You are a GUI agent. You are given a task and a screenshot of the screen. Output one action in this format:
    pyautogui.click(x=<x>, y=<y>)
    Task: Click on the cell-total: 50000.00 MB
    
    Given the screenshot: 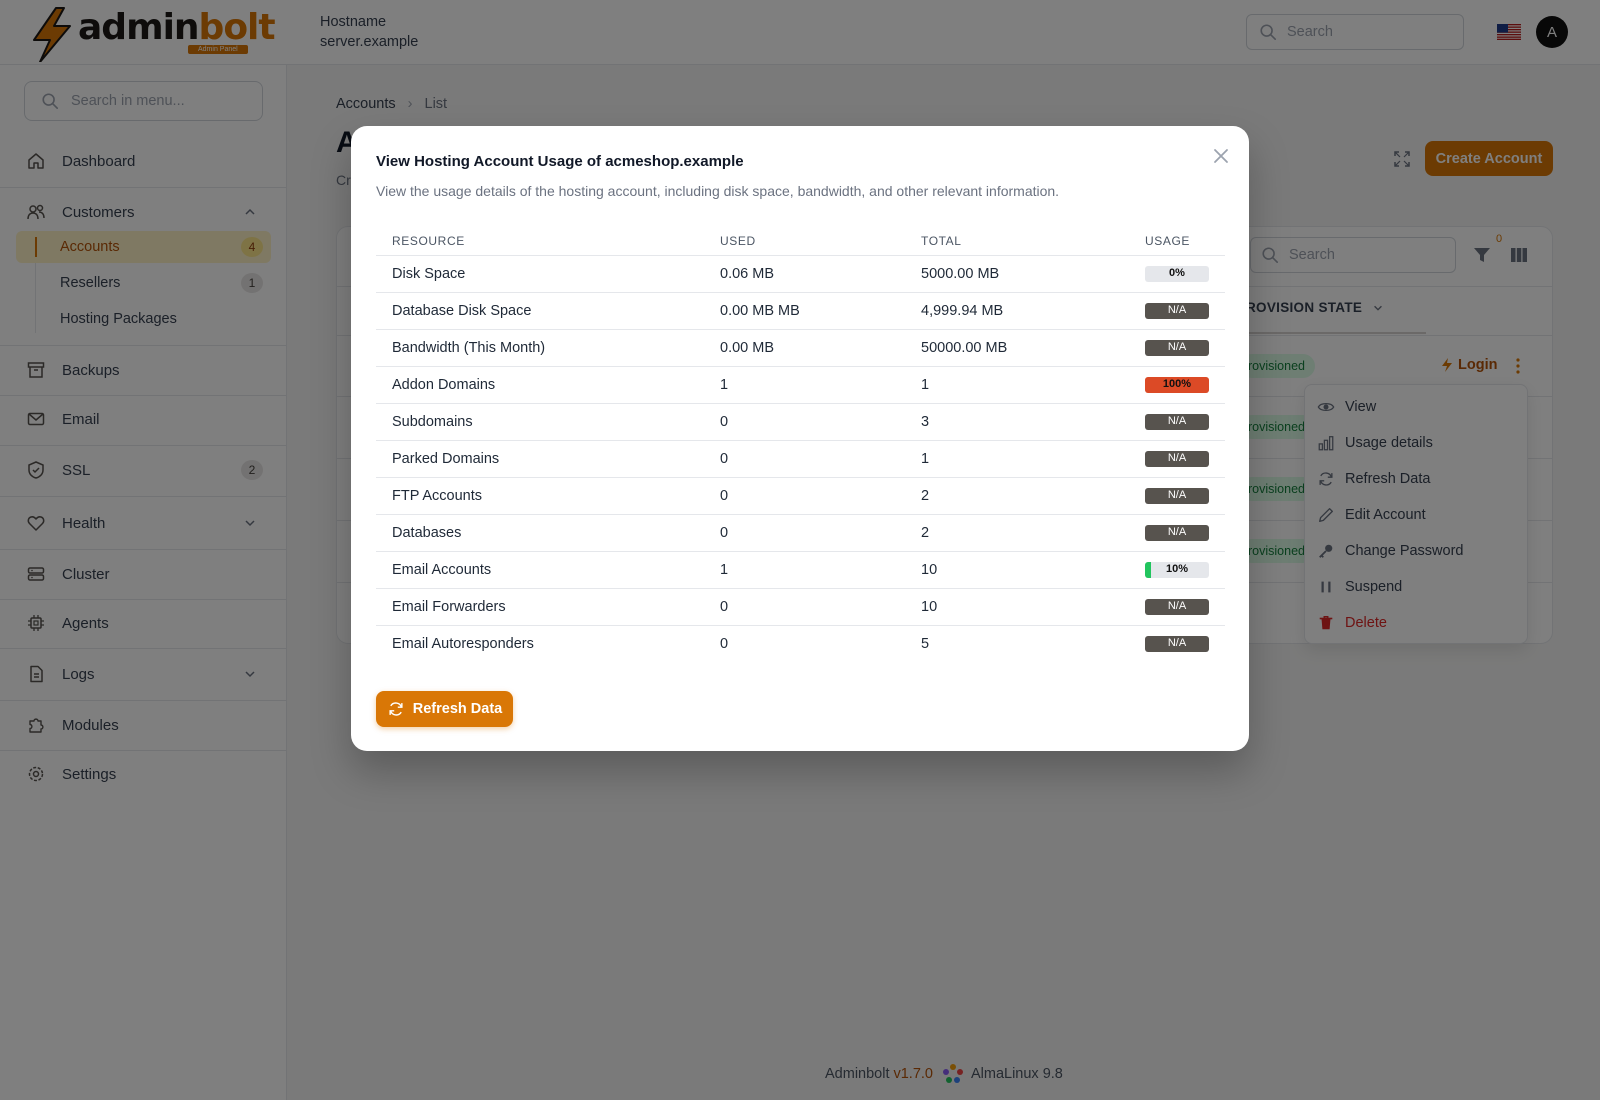 What is the action you would take?
    pyautogui.click(x=964, y=348)
    